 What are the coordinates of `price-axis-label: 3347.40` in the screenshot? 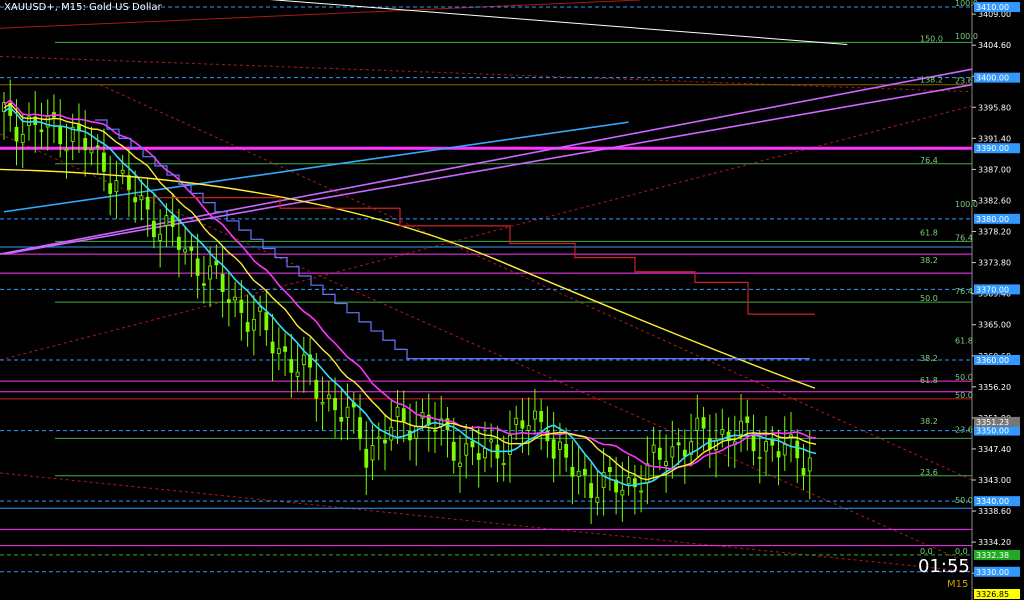 It's located at (994, 449).